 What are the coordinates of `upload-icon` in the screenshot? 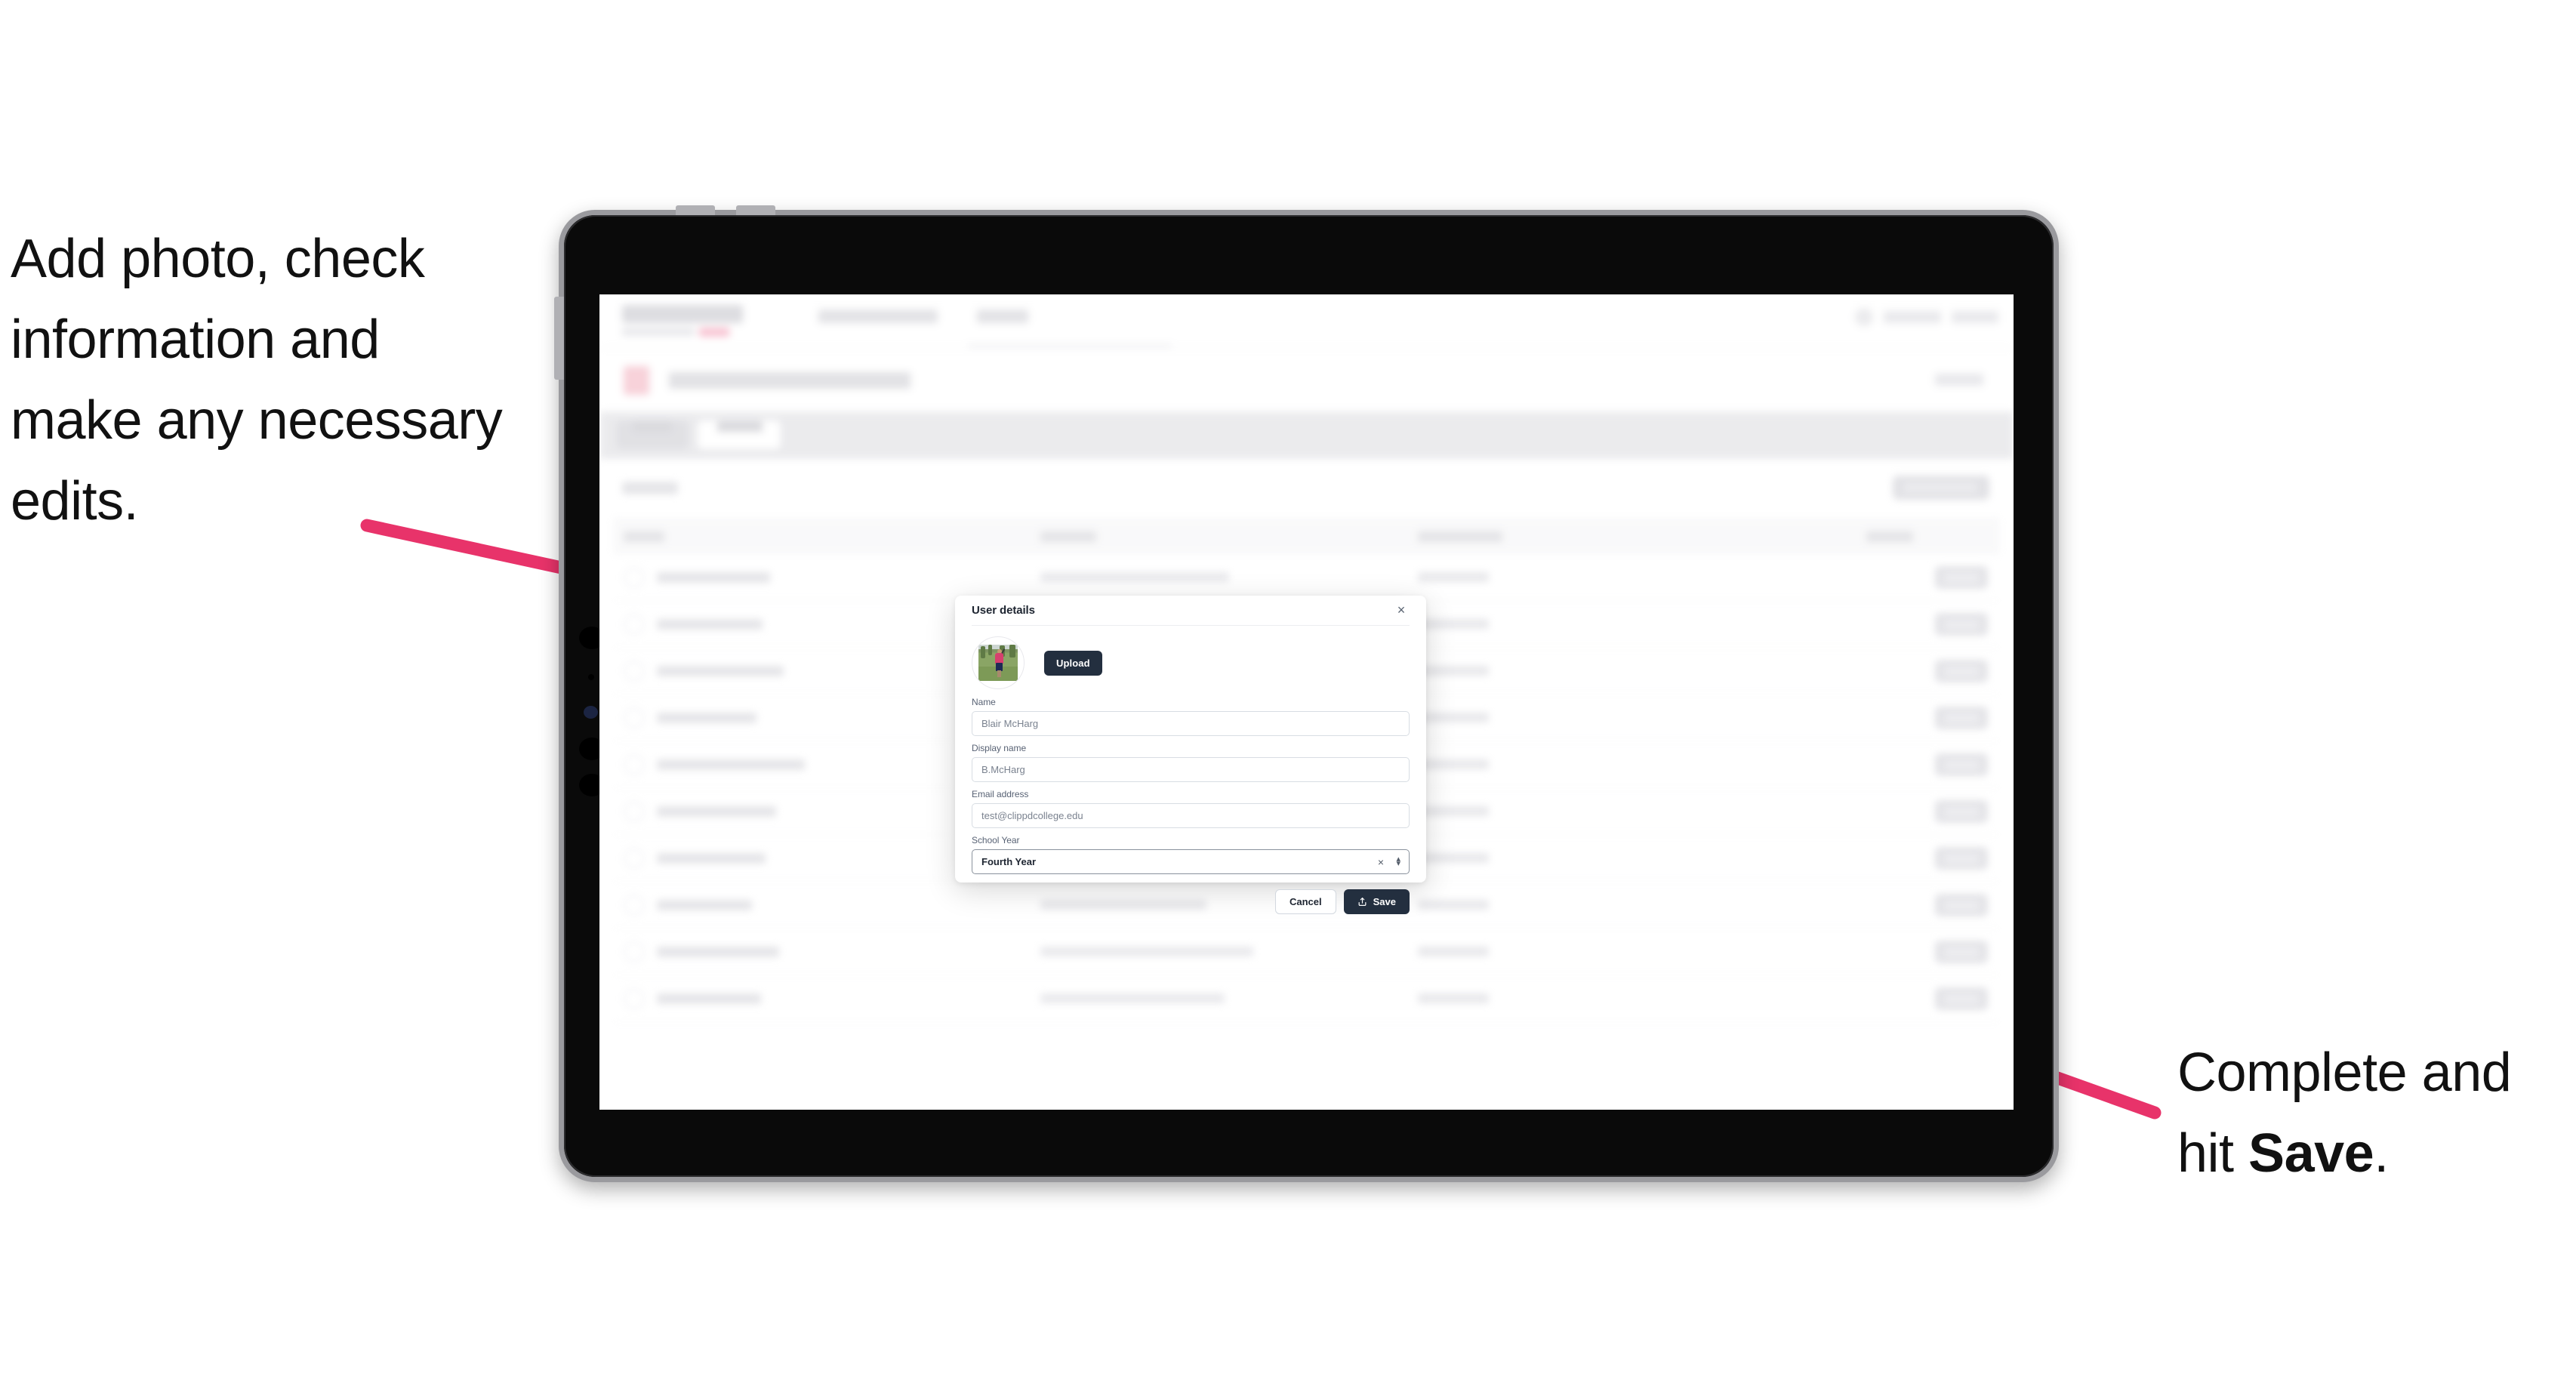 It's located at (1362, 902).